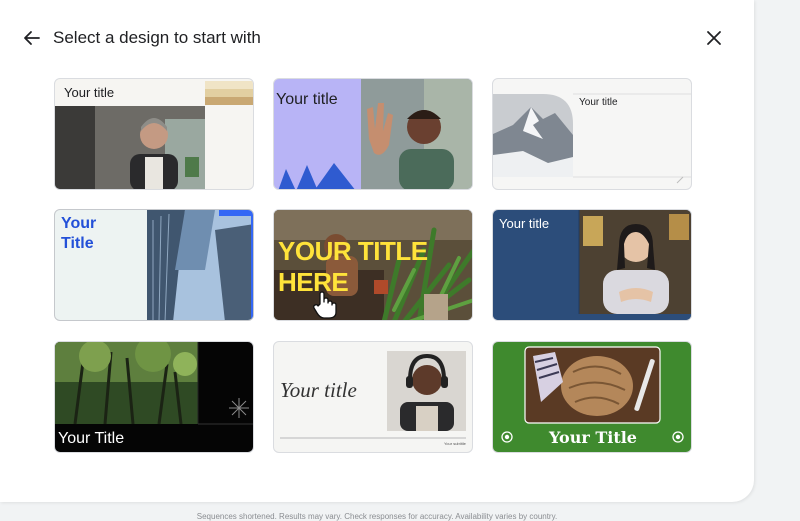 Image resolution: width=800 pixels, height=521 pixels. I want to click on template-card-9: Your Title, so click(592, 397).